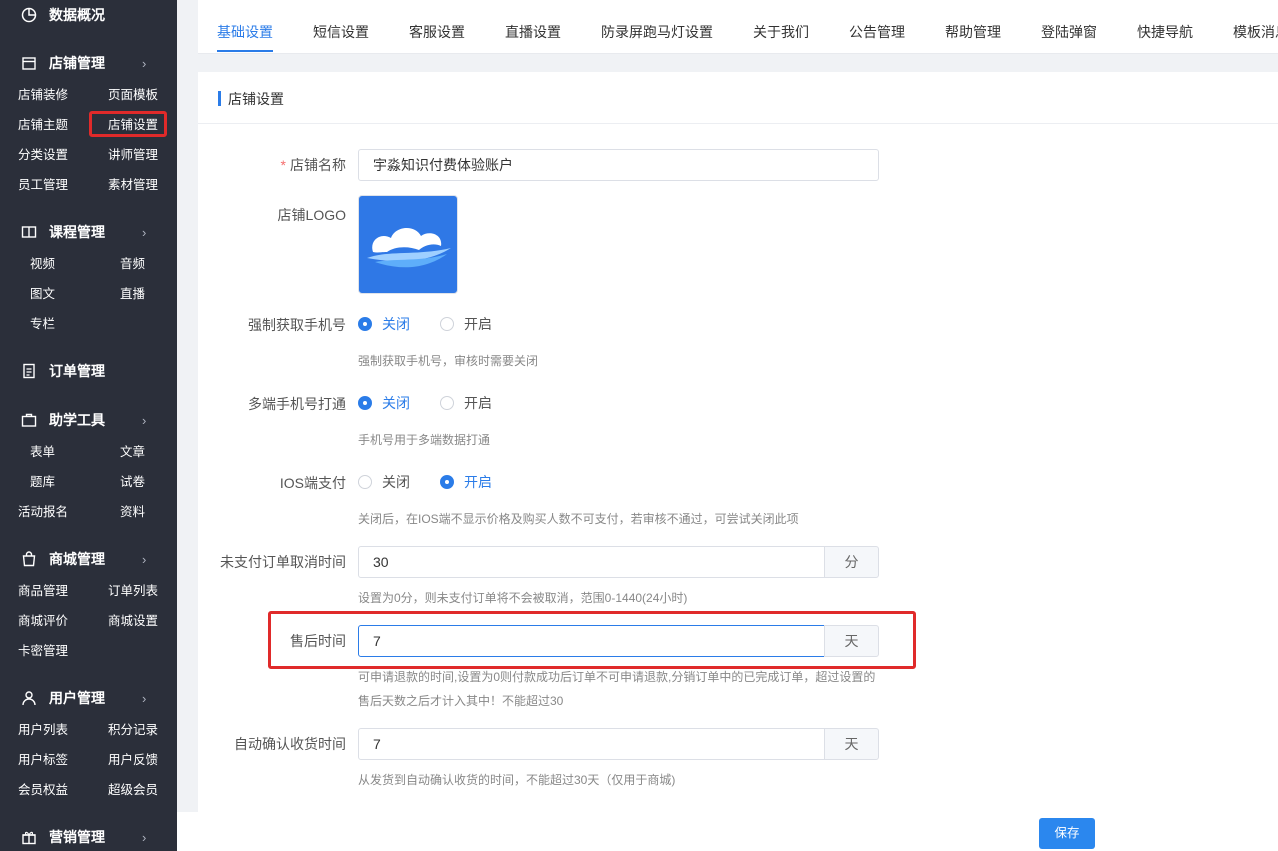 Image resolution: width=1278 pixels, height=851 pixels. Describe the element at coordinates (43, 155) in the screenshot. I see `sidebar-item-category: 分类设置` at that location.